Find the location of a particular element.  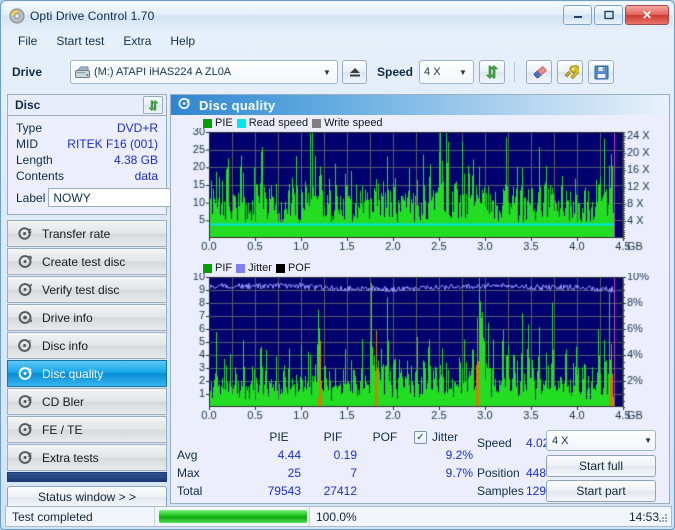

window-controls: ✕ is located at coordinates (616, 15).